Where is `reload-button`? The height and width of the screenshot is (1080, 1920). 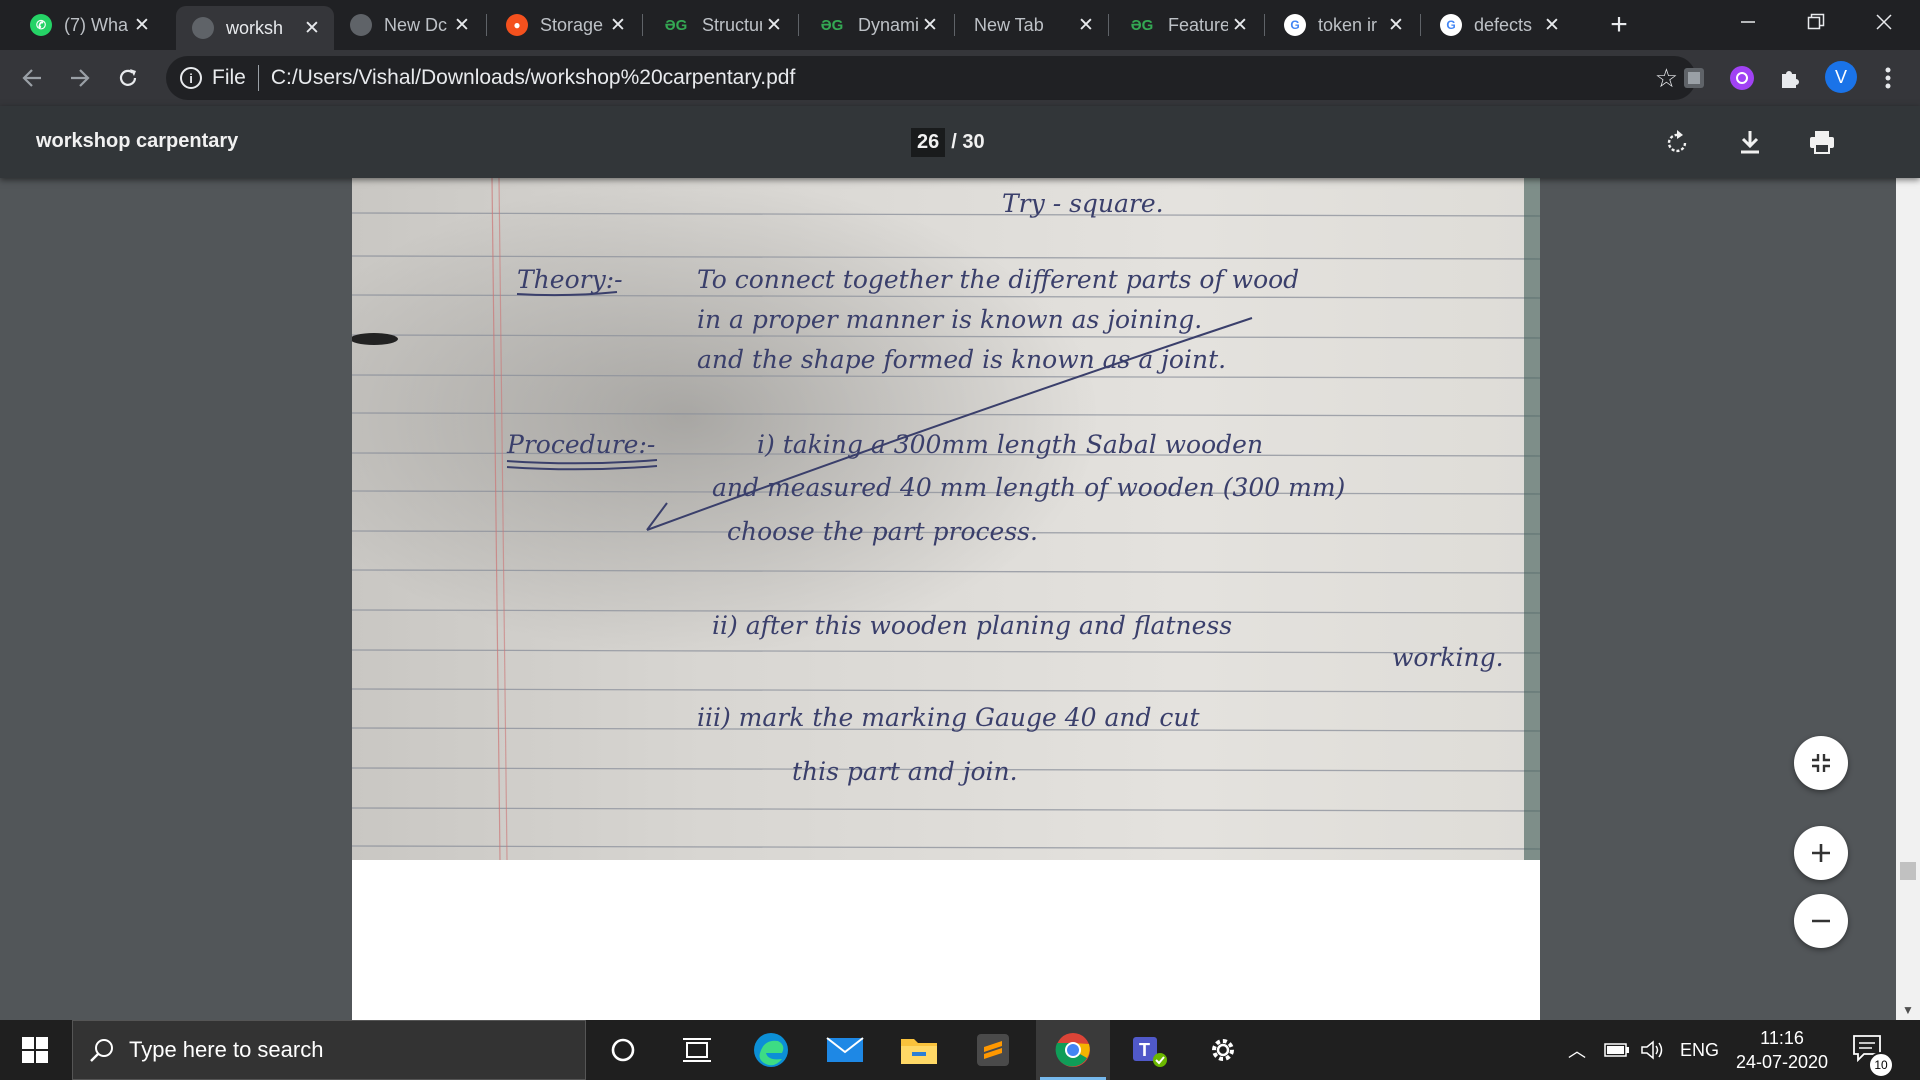 reload-button is located at coordinates (128, 78).